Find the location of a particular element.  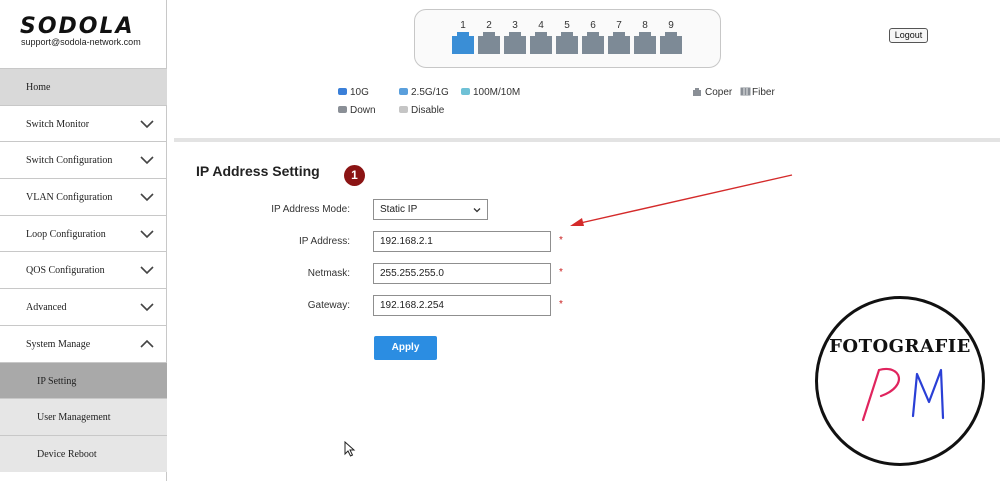

port-5: 5 is located at coordinates (568, 39).